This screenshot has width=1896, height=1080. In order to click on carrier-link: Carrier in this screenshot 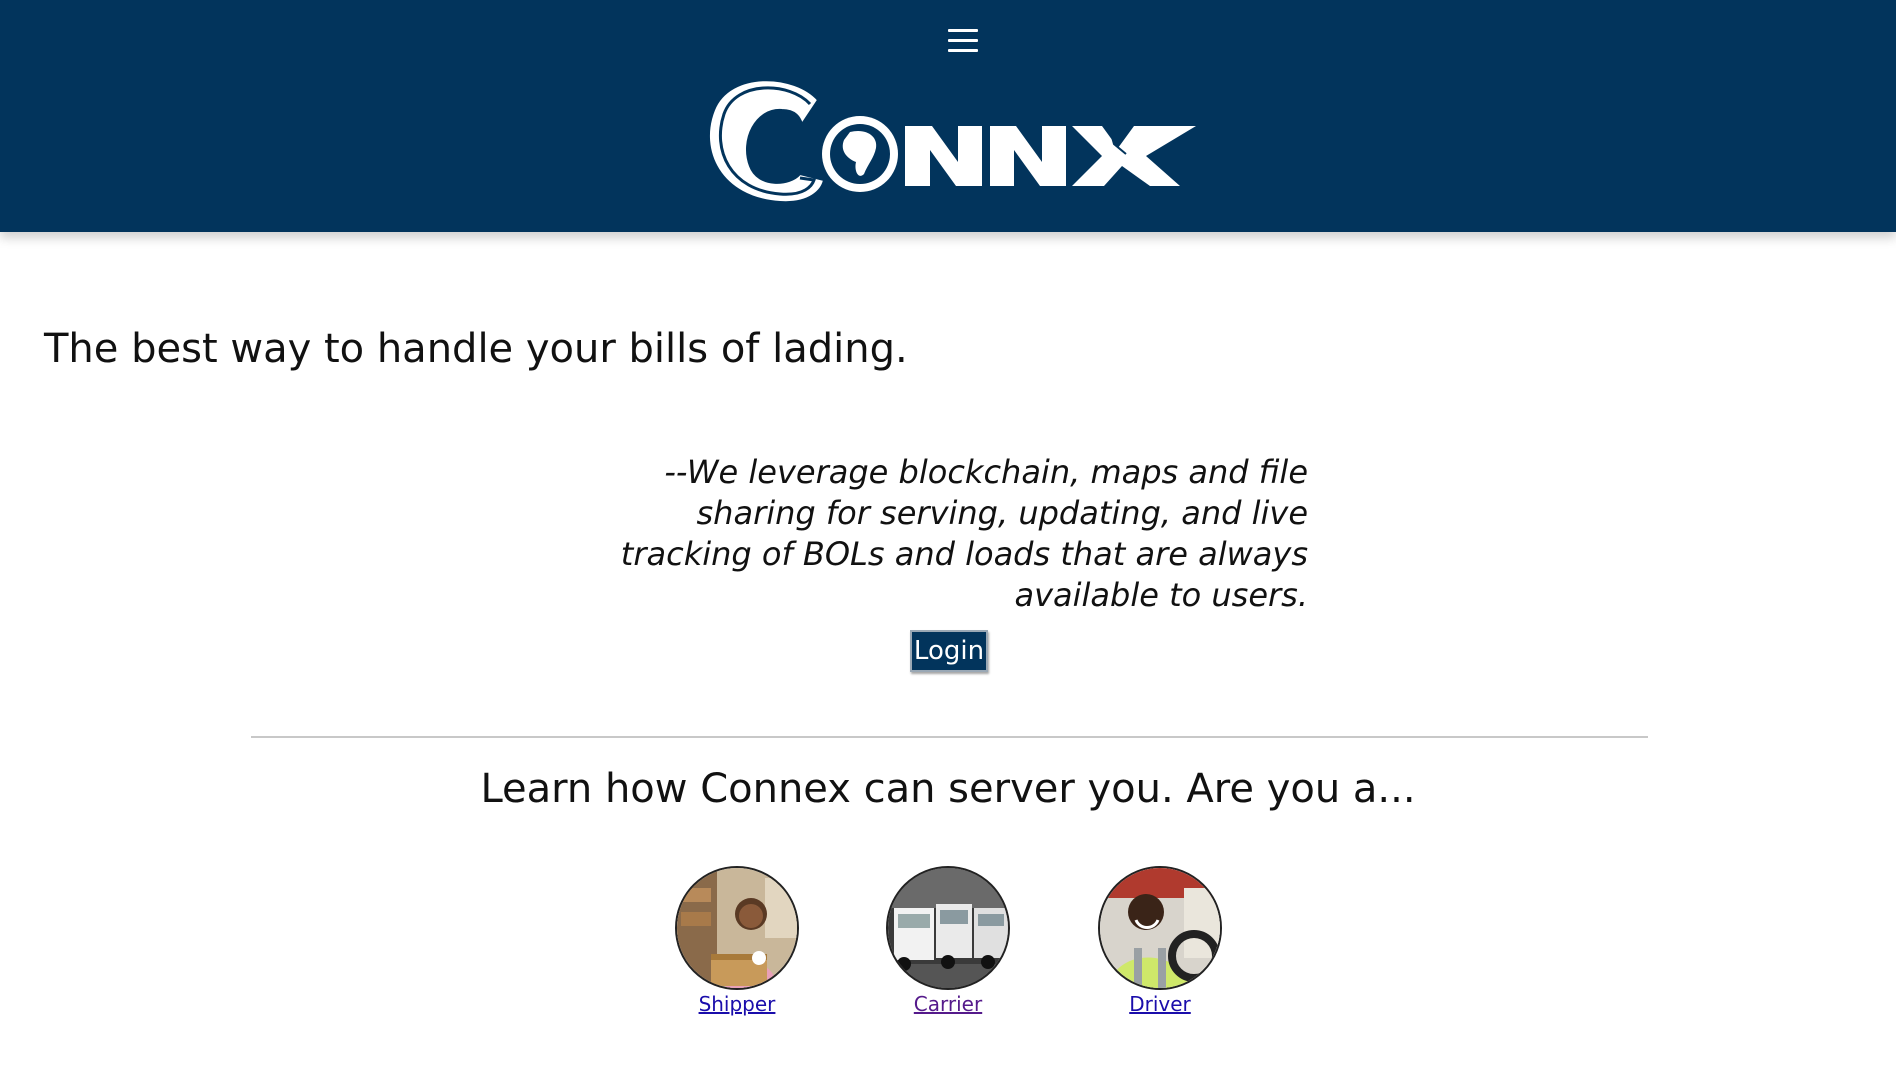, I will do `click(948, 1004)`.